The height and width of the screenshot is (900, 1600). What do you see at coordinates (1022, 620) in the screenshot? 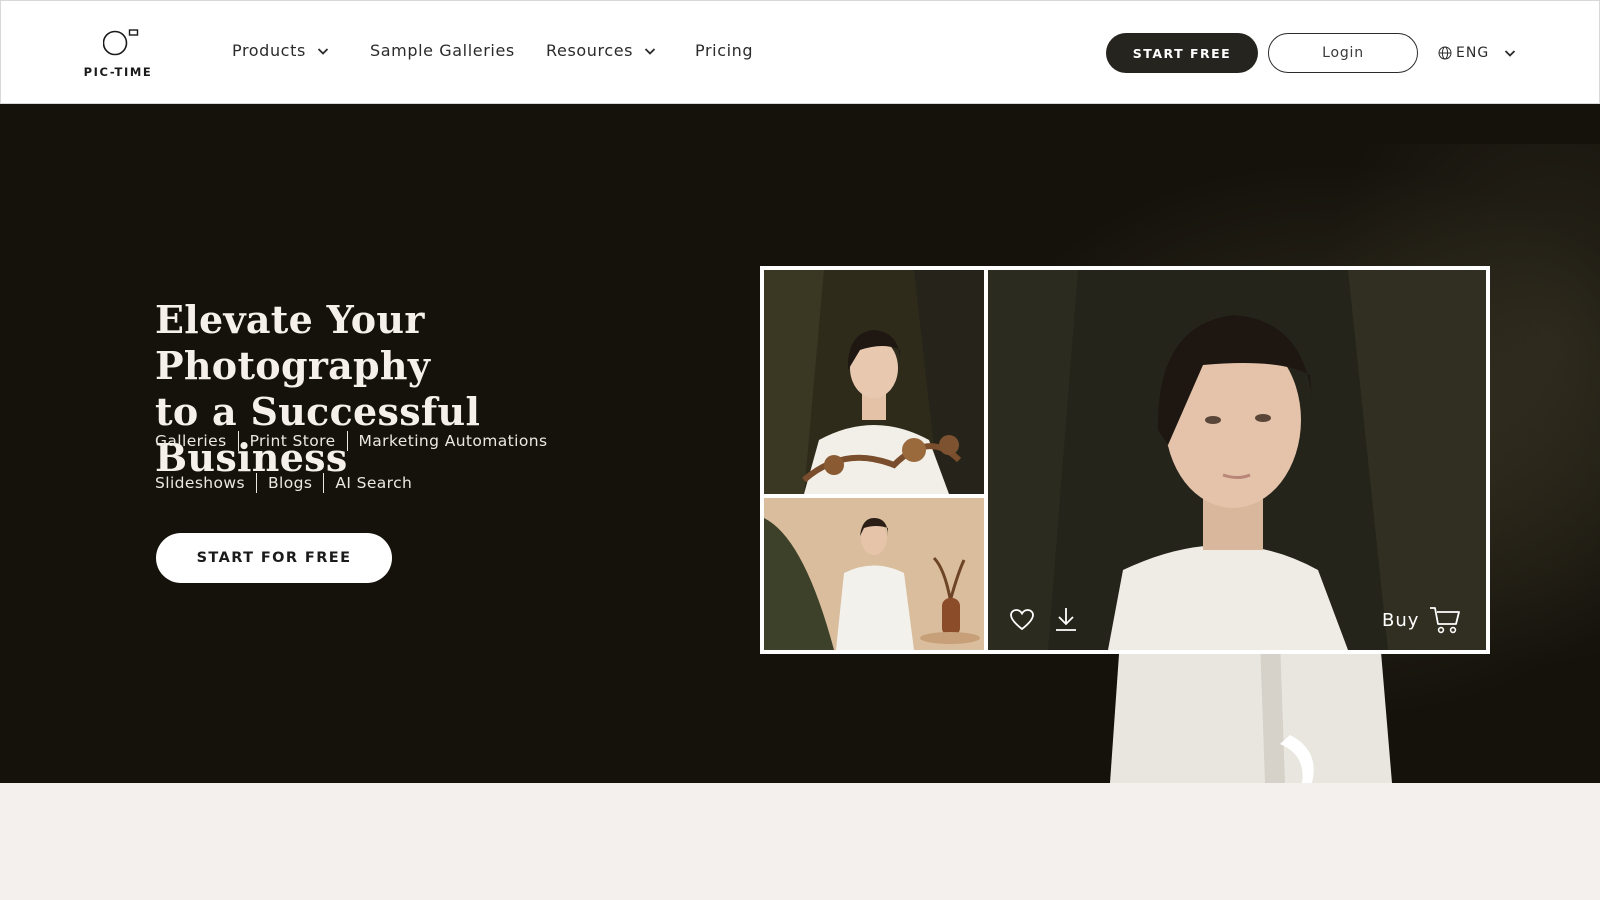
I see `heart-icon` at bounding box center [1022, 620].